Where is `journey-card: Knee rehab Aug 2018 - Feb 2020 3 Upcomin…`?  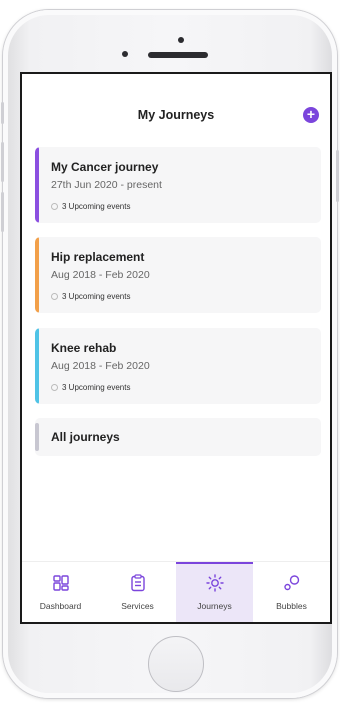 journey-card: Knee rehab Aug 2018 - Feb 2020 3 Upcomin… is located at coordinates (178, 366).